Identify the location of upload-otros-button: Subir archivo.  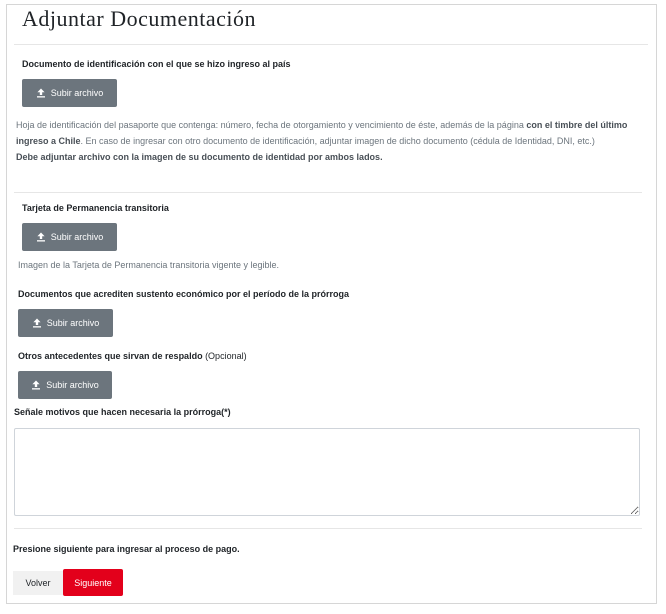
(65, 385).